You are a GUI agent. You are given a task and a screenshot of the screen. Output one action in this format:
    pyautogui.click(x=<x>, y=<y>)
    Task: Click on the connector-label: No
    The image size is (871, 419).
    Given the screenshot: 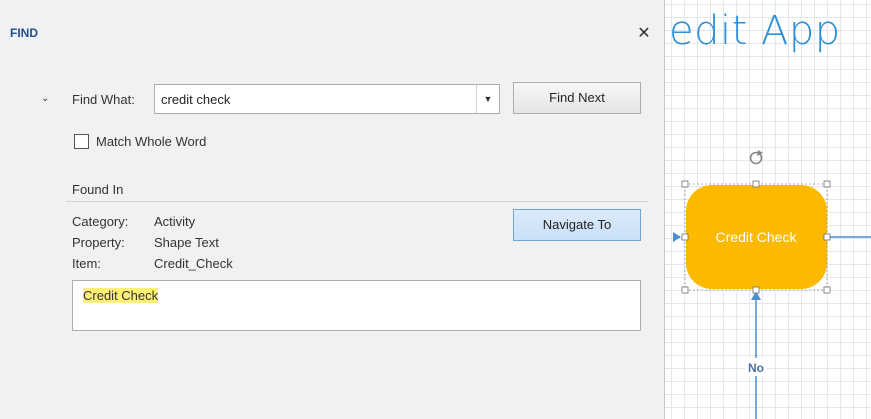 What is the action you would take?
    pyautogui.click(x=756, y=368)
    